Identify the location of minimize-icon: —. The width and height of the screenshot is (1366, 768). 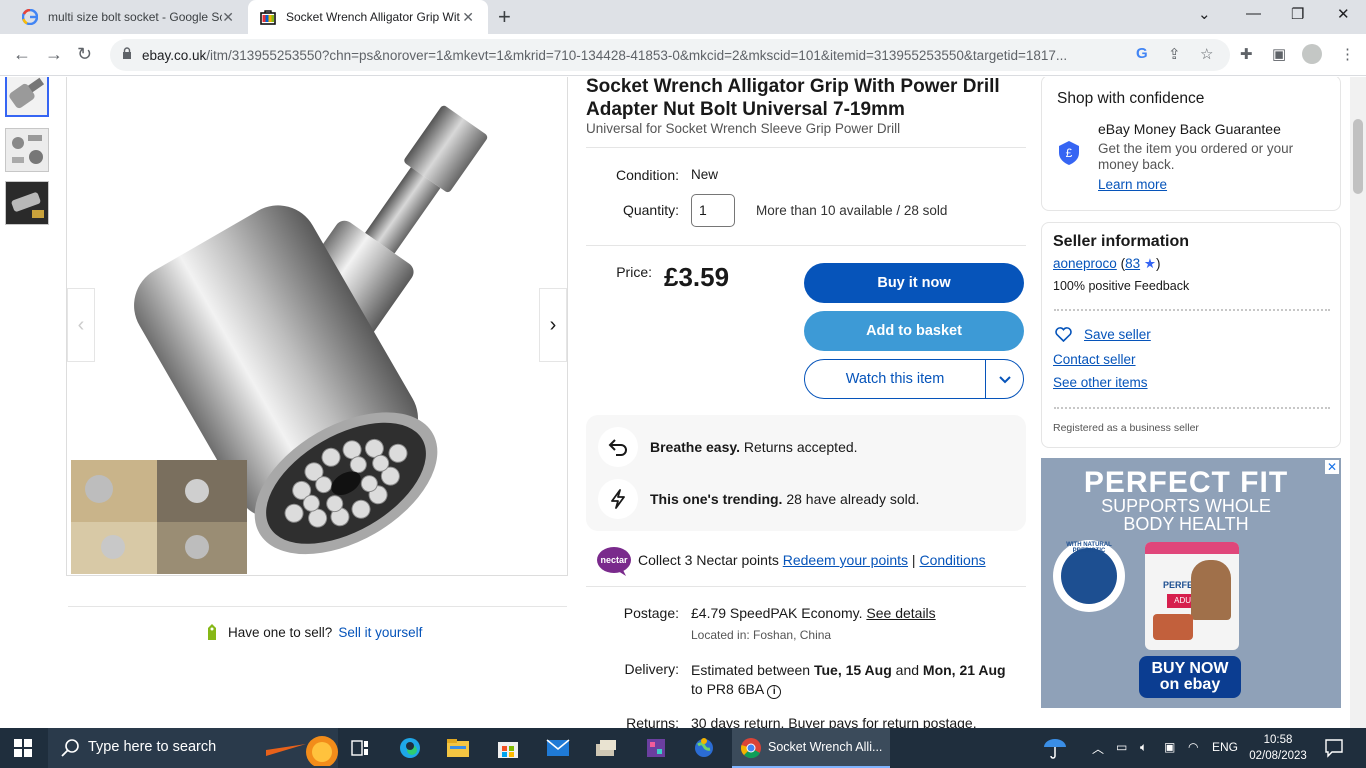
(1253, 13).